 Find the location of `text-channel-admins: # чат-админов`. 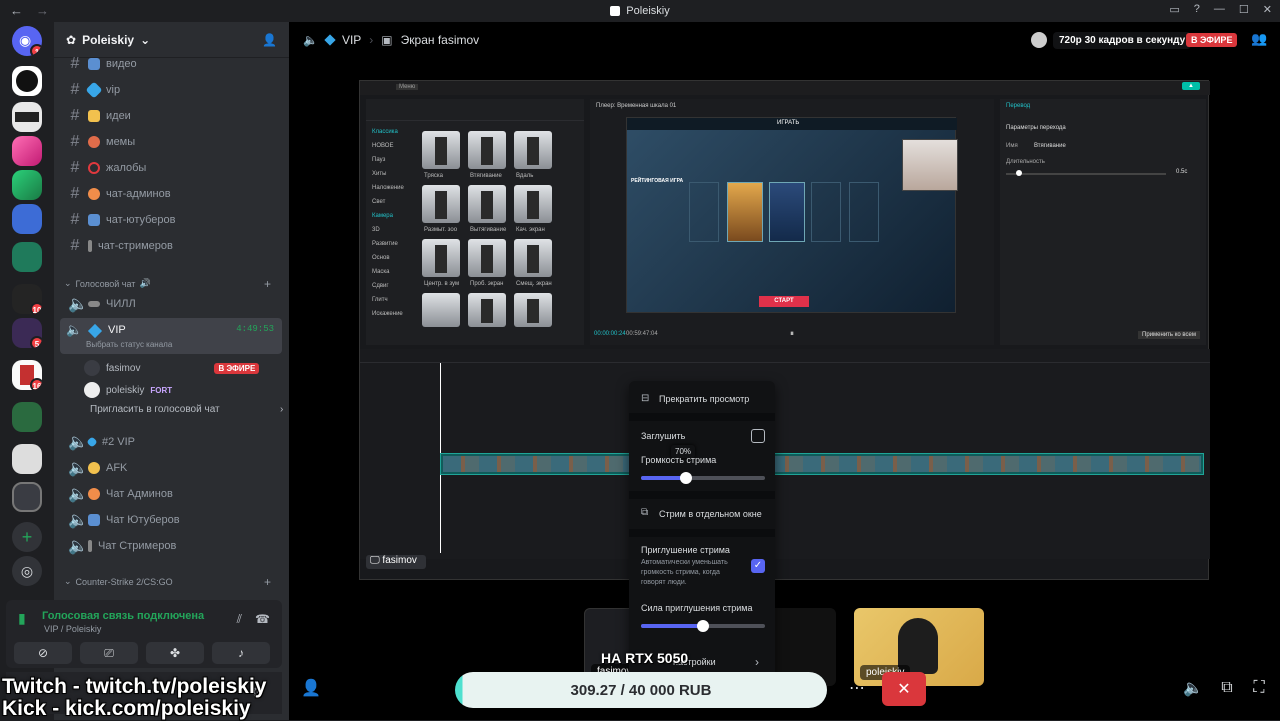

text-channel-admins: # чат-админов is located at coordinates (172, 194).